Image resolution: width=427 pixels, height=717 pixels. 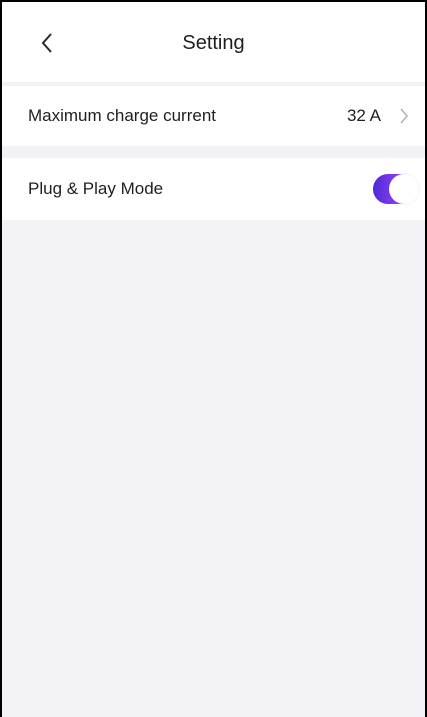 I want to click on plug-and-play-toggle, so click(x=396, y=189).